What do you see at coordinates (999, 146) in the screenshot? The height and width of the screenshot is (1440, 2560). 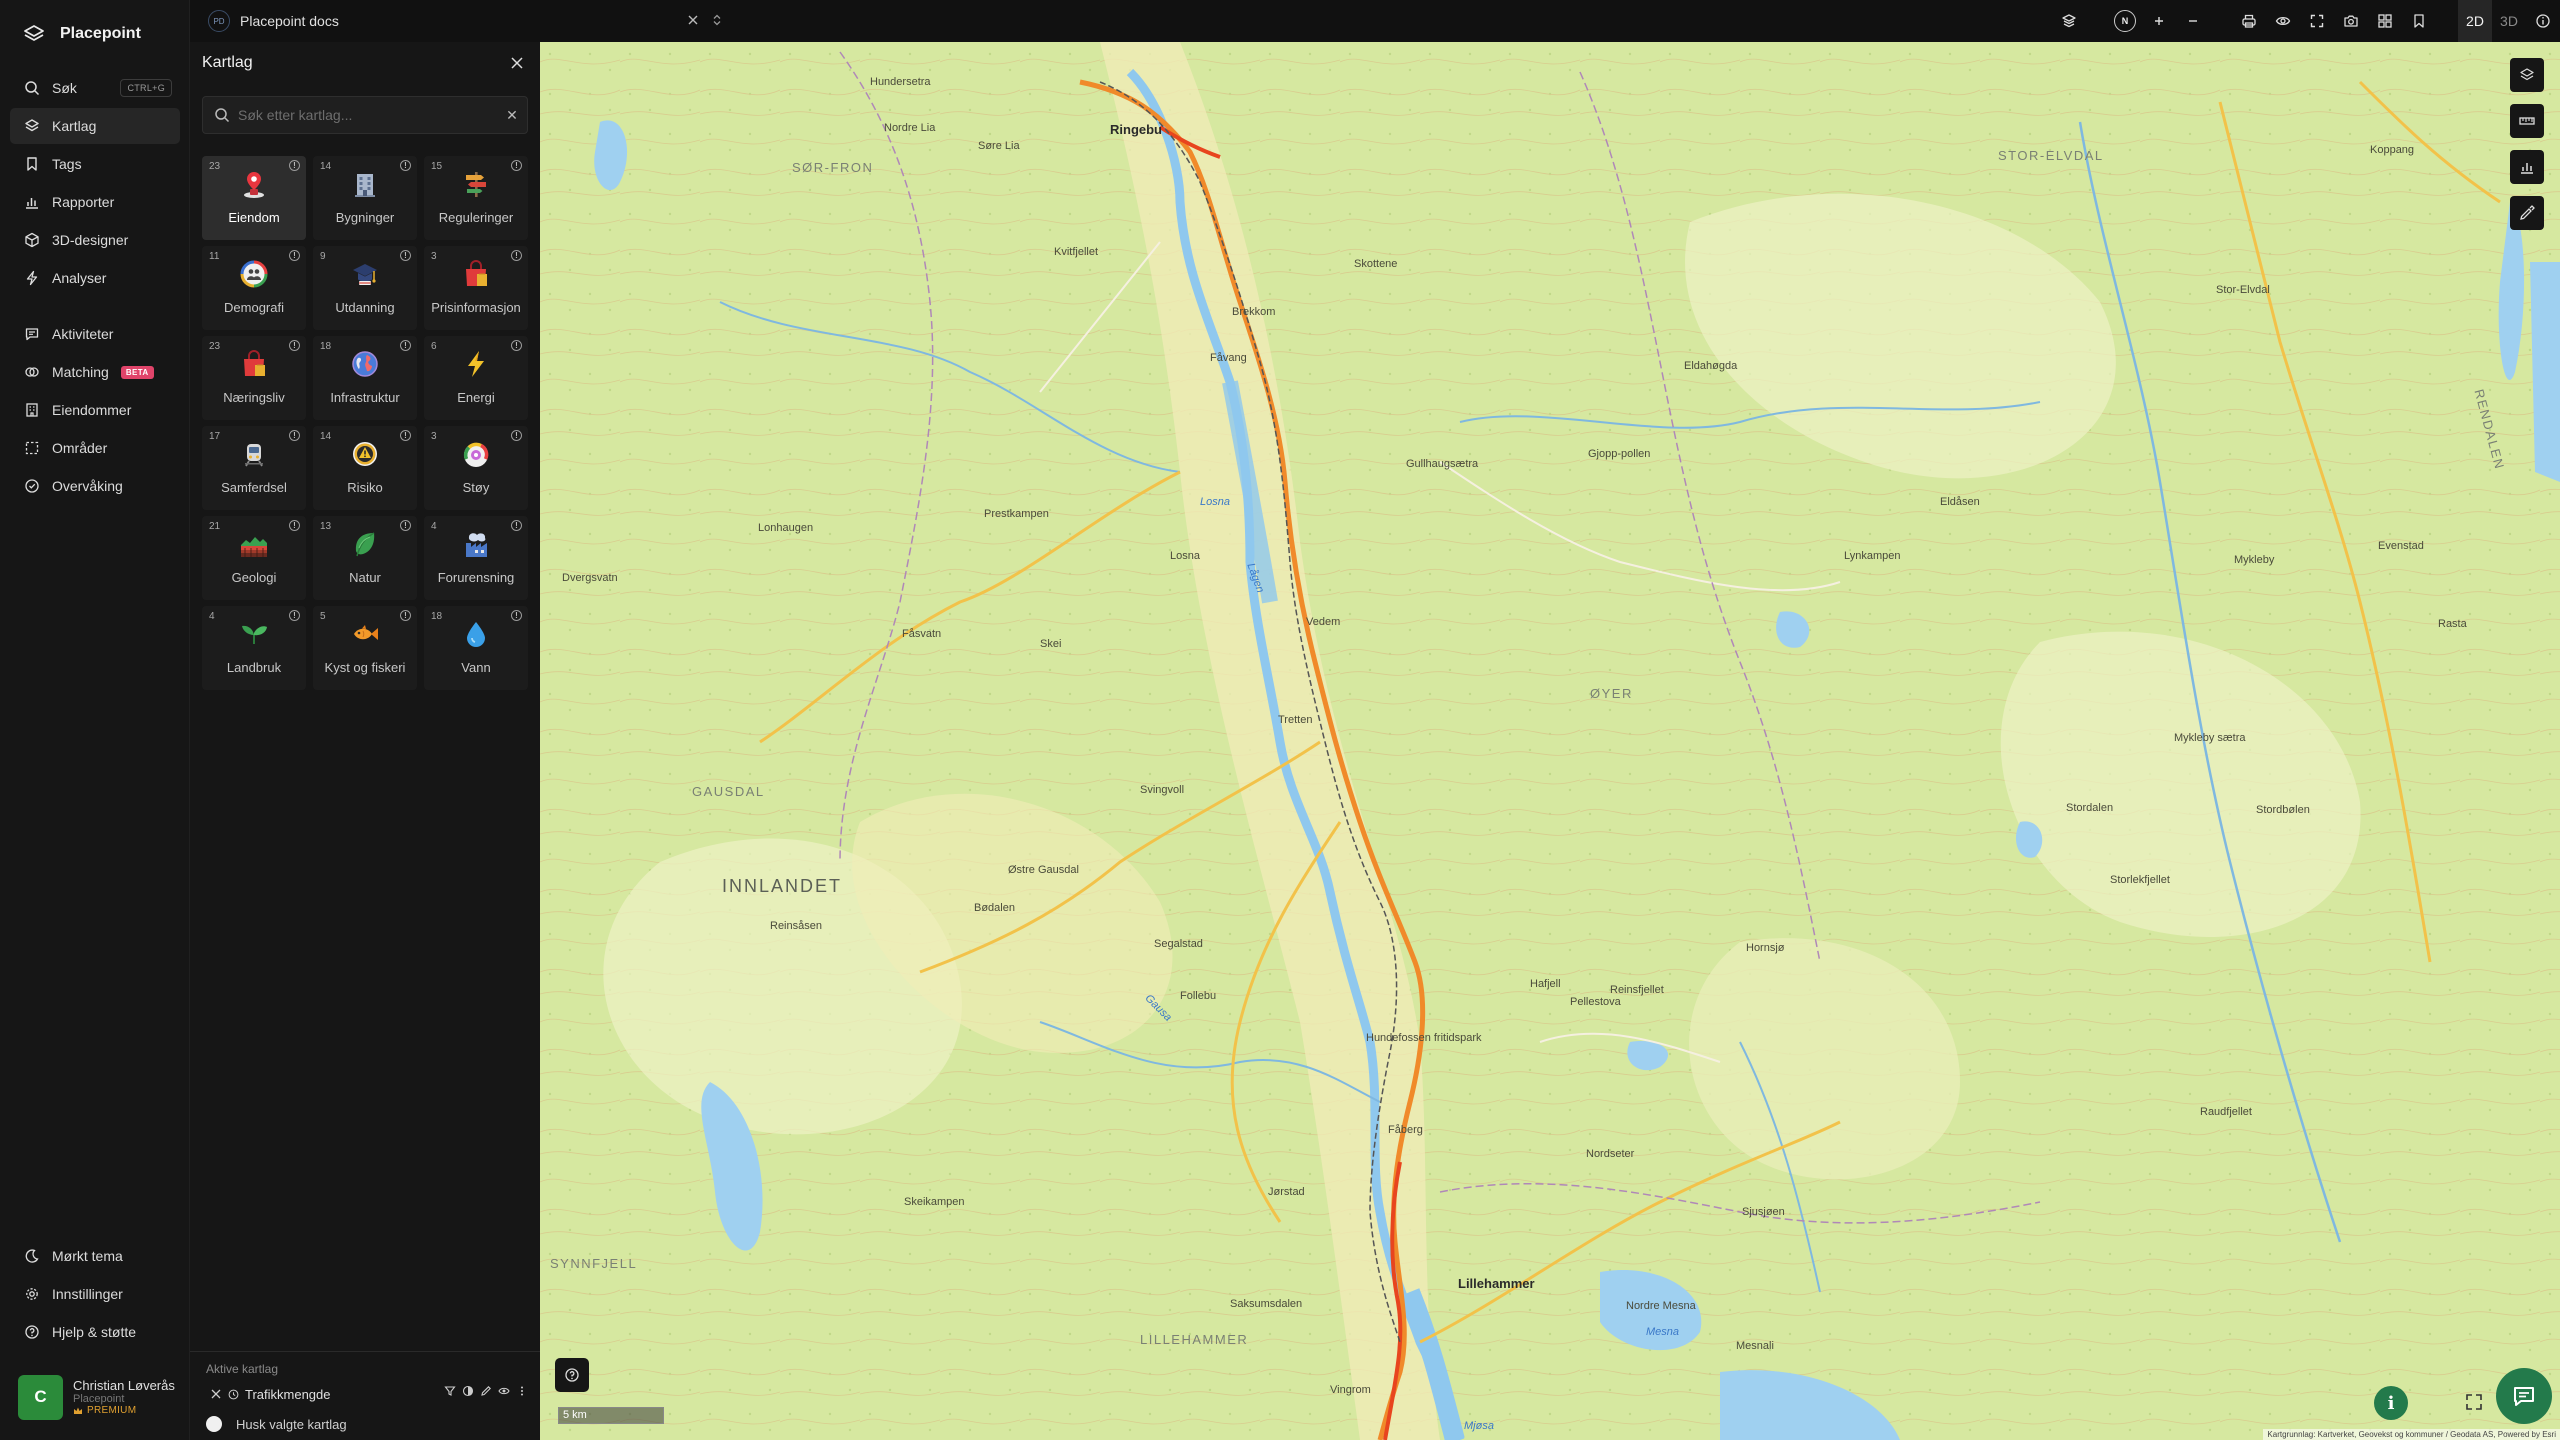 I see `map-label-place: Søre Lia` at bounding box center [999, 146].